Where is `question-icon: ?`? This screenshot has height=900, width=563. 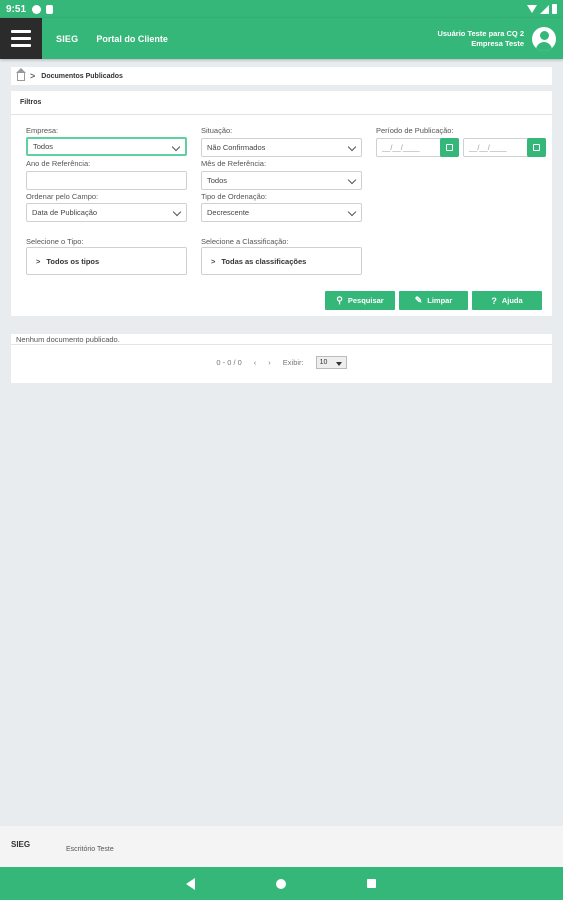 question-icon: ? is located at coordinates (494, 300).